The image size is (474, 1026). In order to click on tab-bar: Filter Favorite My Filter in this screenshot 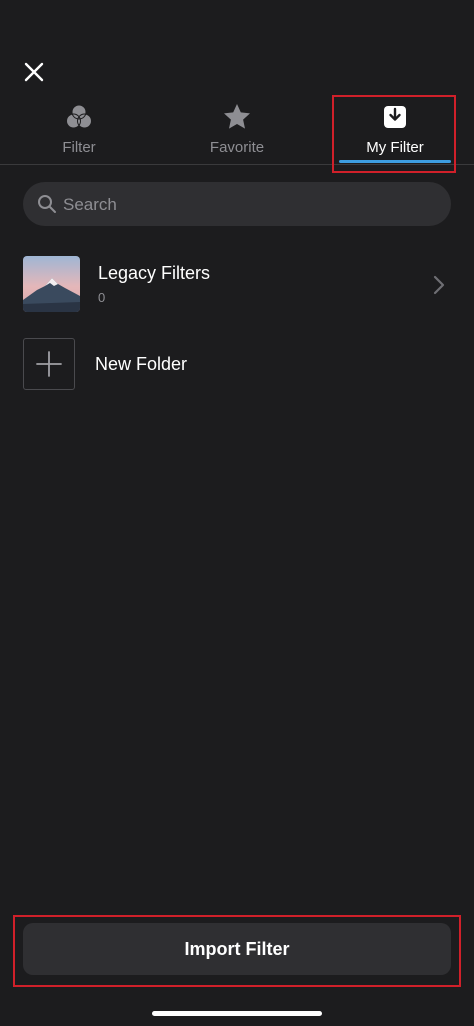, I will do `click(237, 130)`.